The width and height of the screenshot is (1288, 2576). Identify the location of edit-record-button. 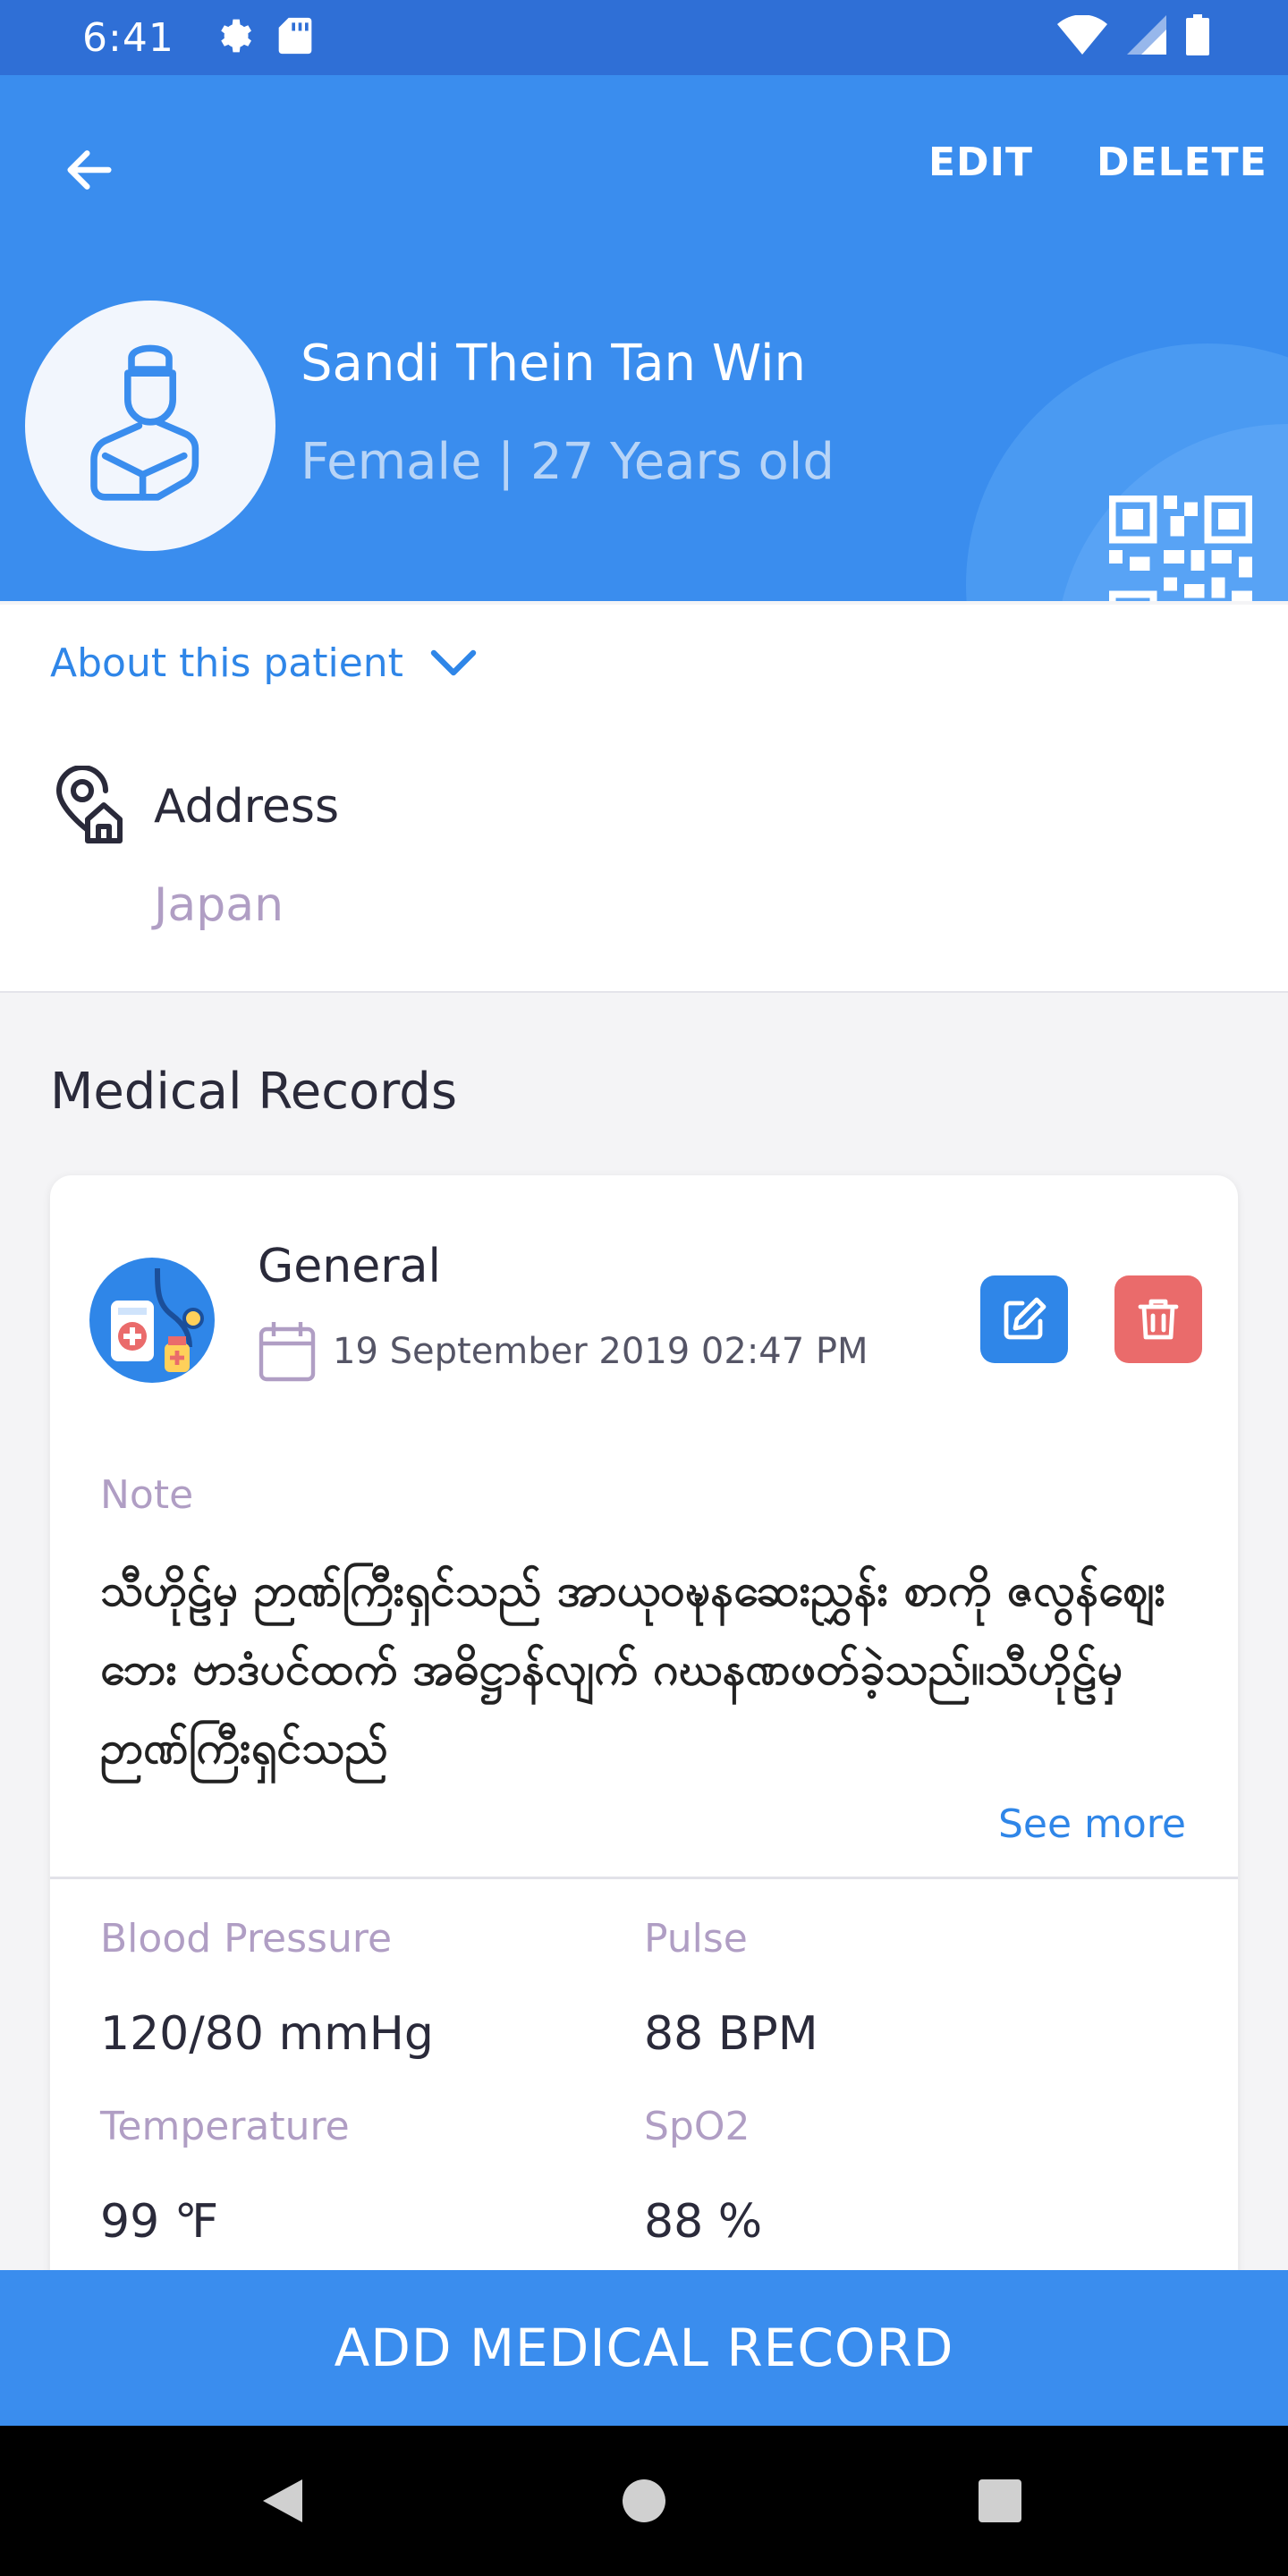
(1024, 1319).